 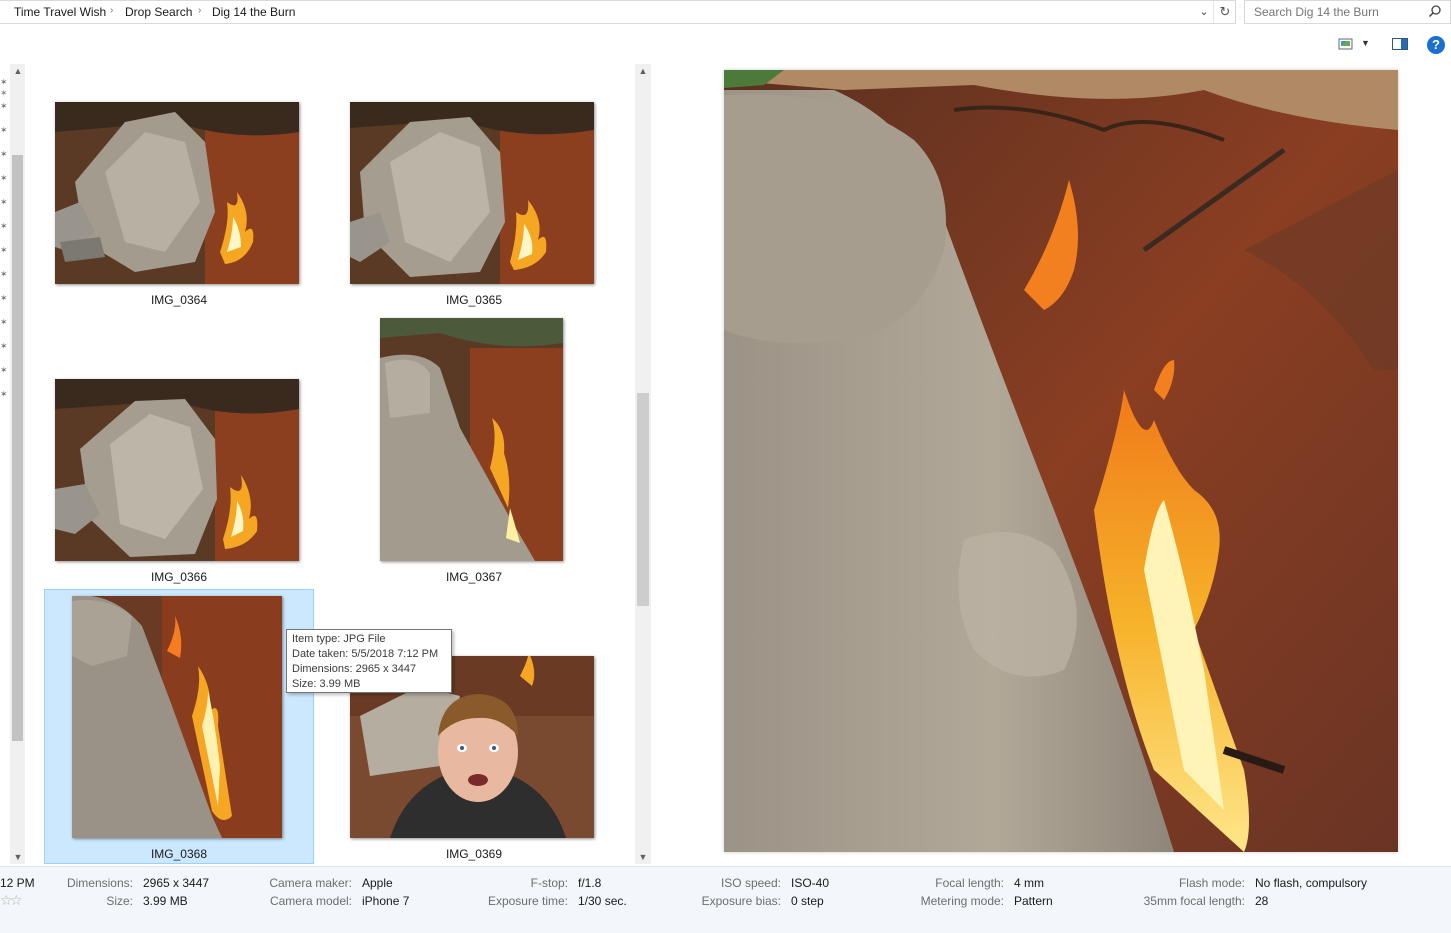 What do you see at coordinates (527, 901) in the screenshot?
I see `exposure-time-label: Exposure time:` at bounding box center [527, 901].